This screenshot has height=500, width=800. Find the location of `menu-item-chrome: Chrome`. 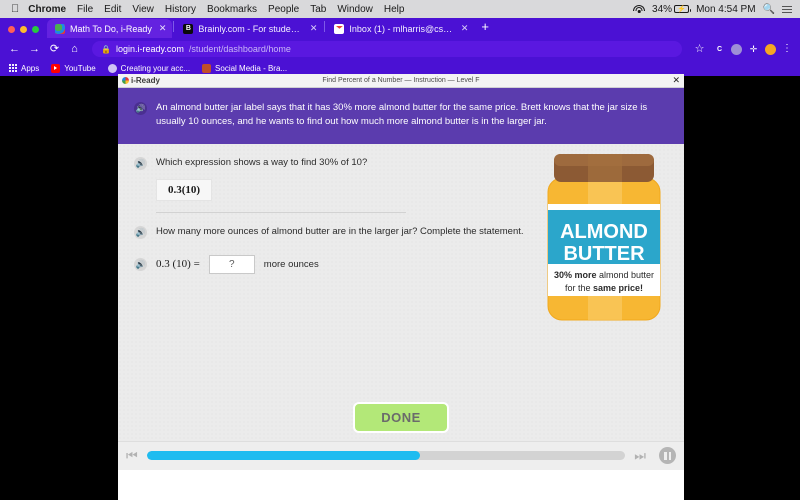

menu-item-chrome: Chrome is located at coordinates (47, 9).